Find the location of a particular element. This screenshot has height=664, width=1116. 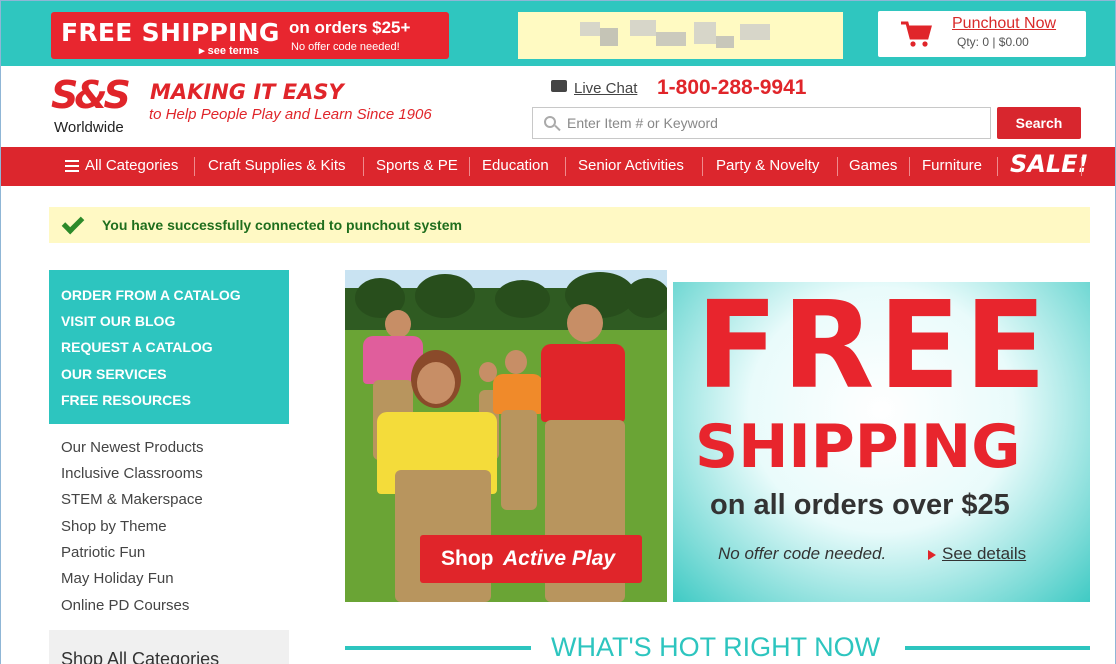

link-our-services: OUR SERVICES is located at coordinates (114, 374).